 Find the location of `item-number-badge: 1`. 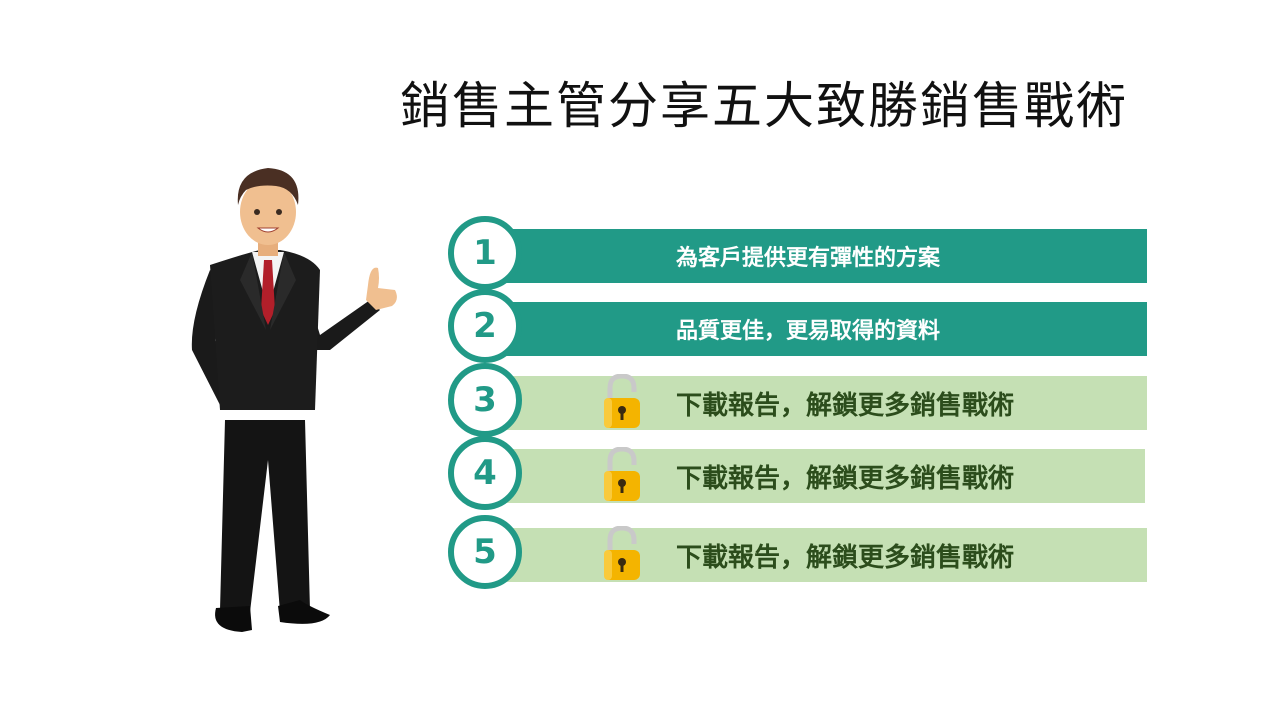

item-number-badge: 1 is located at coordinates (485, 253).